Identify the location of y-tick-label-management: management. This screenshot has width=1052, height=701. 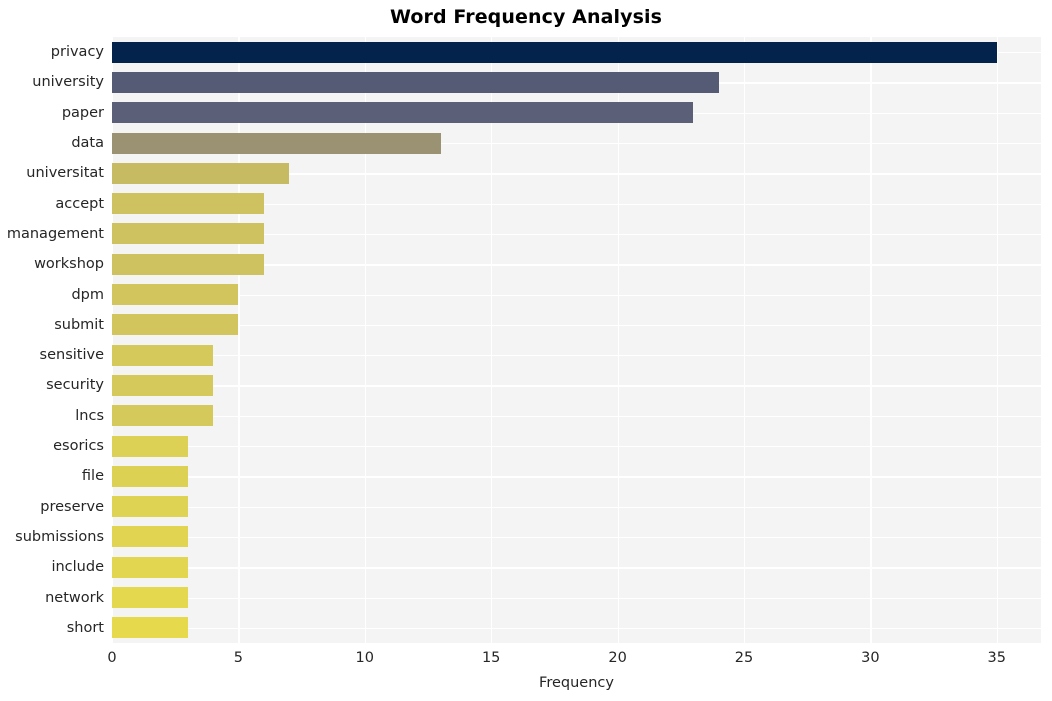
(55, 233).